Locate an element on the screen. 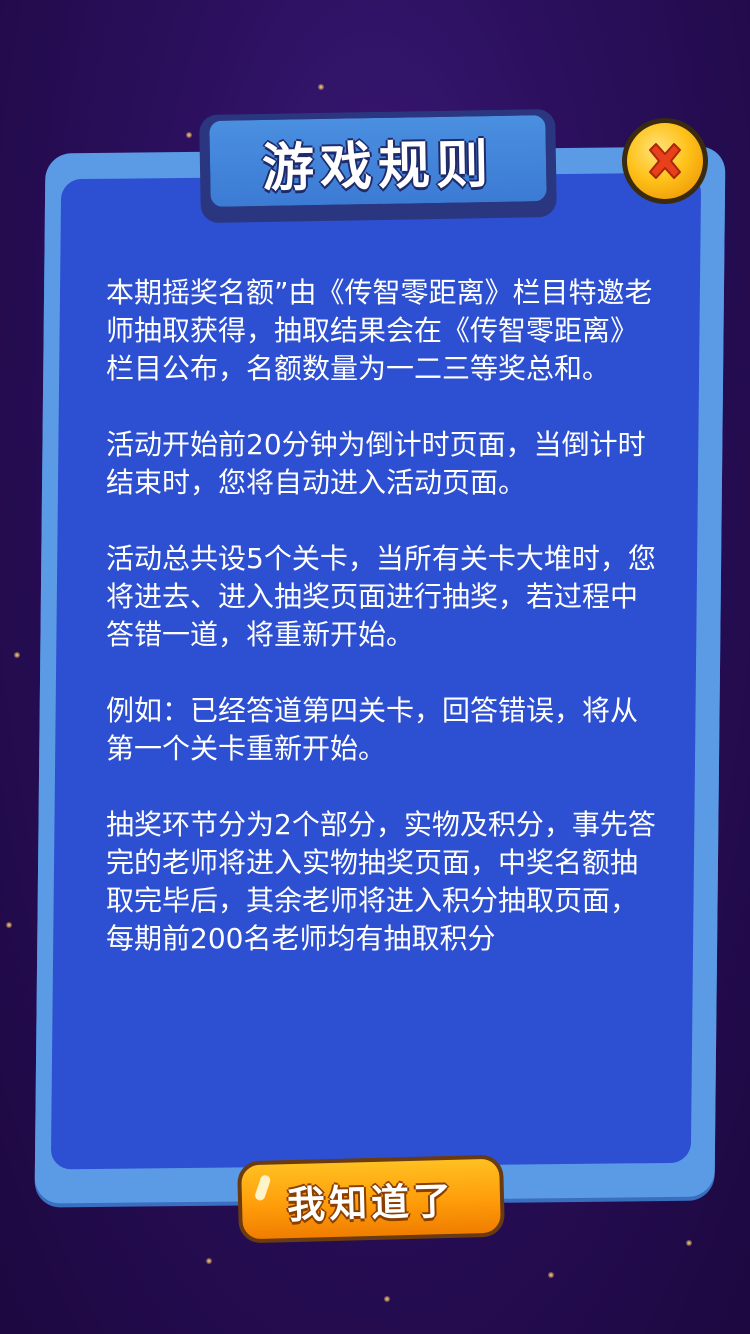 Image resolution: width=750 pixels, height=1334 pixels. close-button is located at coordinates (665, 161).